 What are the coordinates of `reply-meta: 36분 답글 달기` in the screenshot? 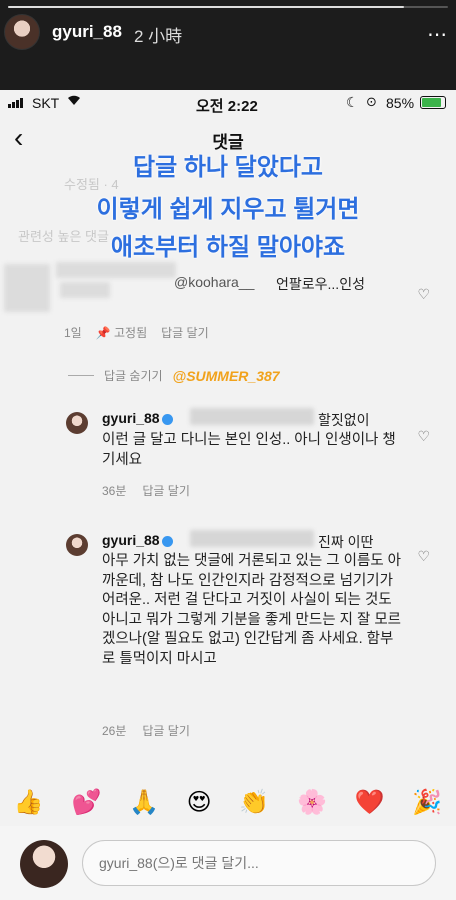 It's located at (146, 490).